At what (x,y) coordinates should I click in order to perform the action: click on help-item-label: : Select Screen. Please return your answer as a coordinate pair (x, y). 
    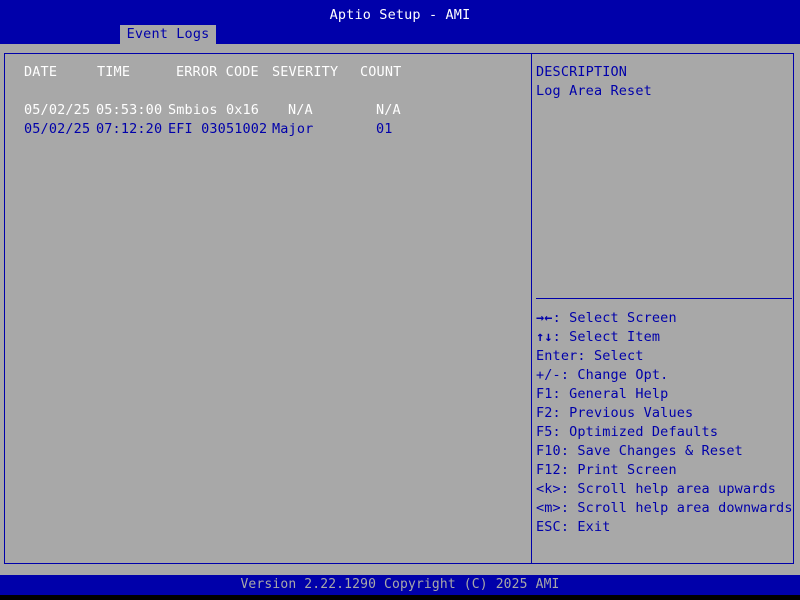
    Looking at the image, I should click on (614, 318).